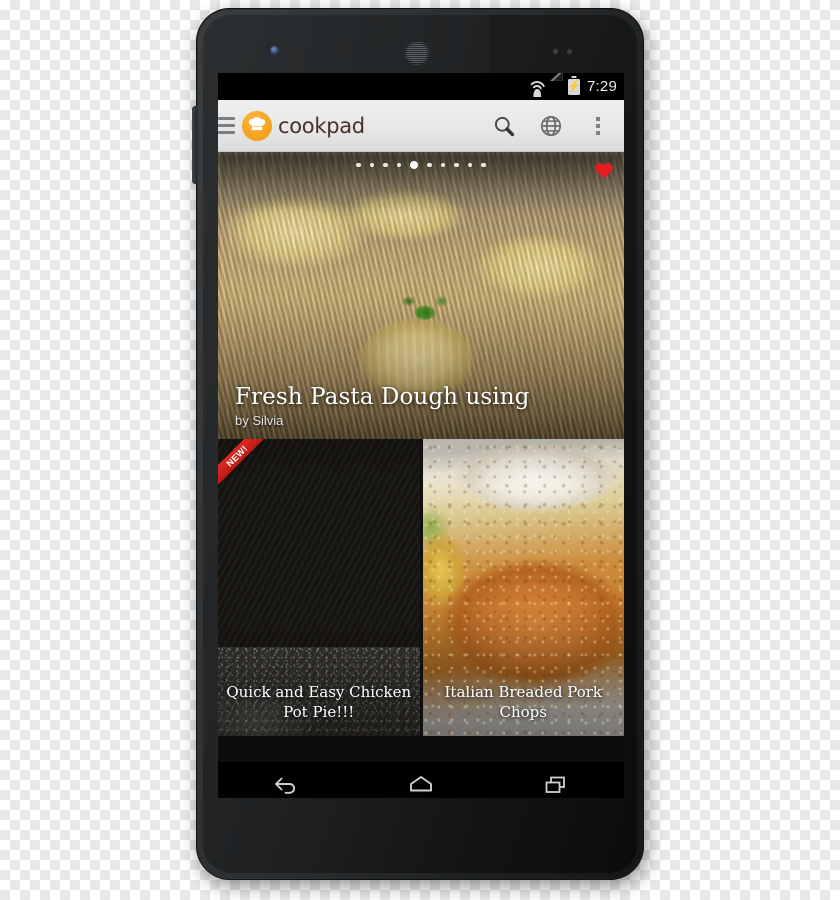 The image size is (840, 900). Describe the element at coordinates (555, 51) in the screenshot. I see `proximity-sensor-icon` at that location.